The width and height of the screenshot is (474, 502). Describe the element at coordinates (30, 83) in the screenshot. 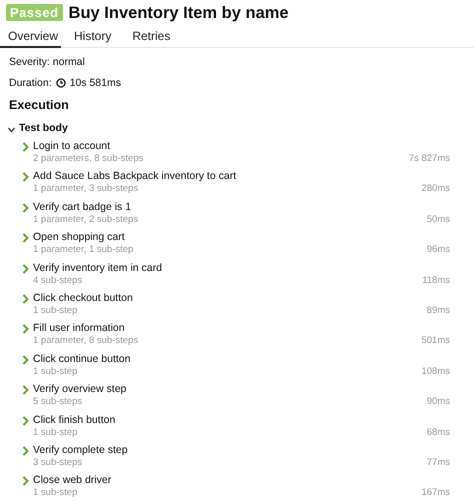

I see `duration-label: Duration:` at that location.